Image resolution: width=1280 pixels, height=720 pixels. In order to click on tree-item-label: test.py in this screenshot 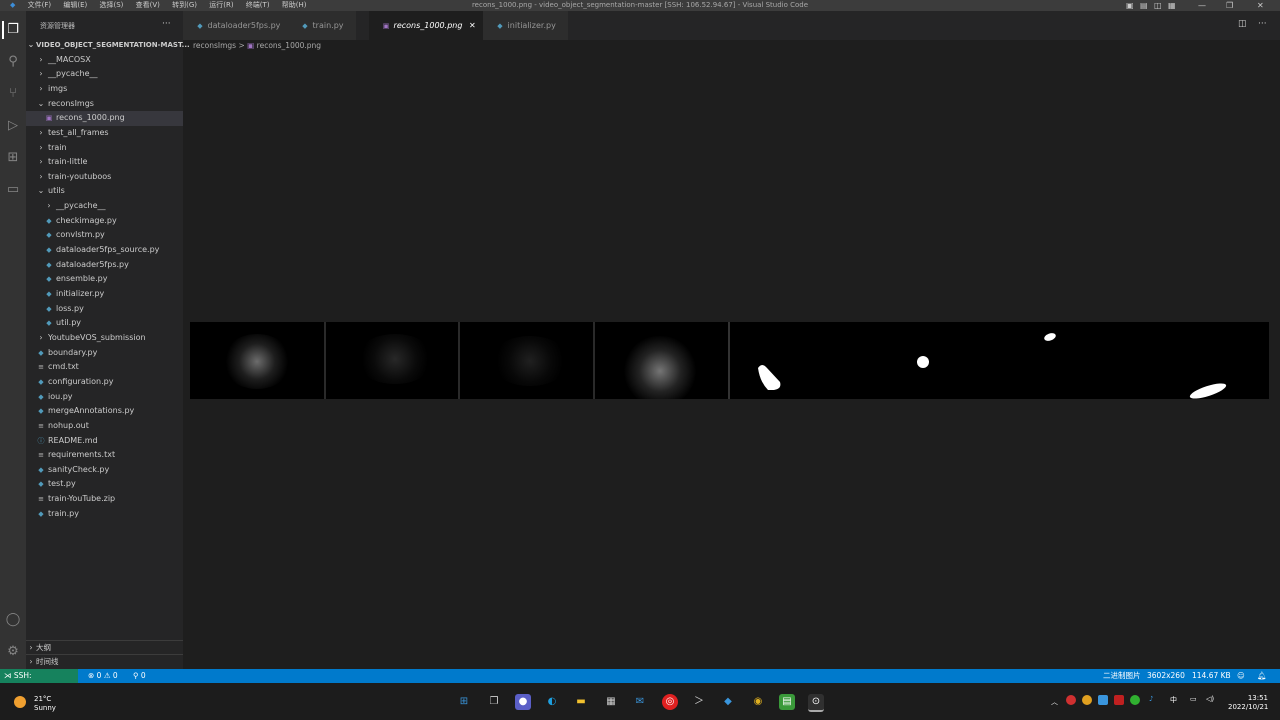, I will do `click(62, 484)`.